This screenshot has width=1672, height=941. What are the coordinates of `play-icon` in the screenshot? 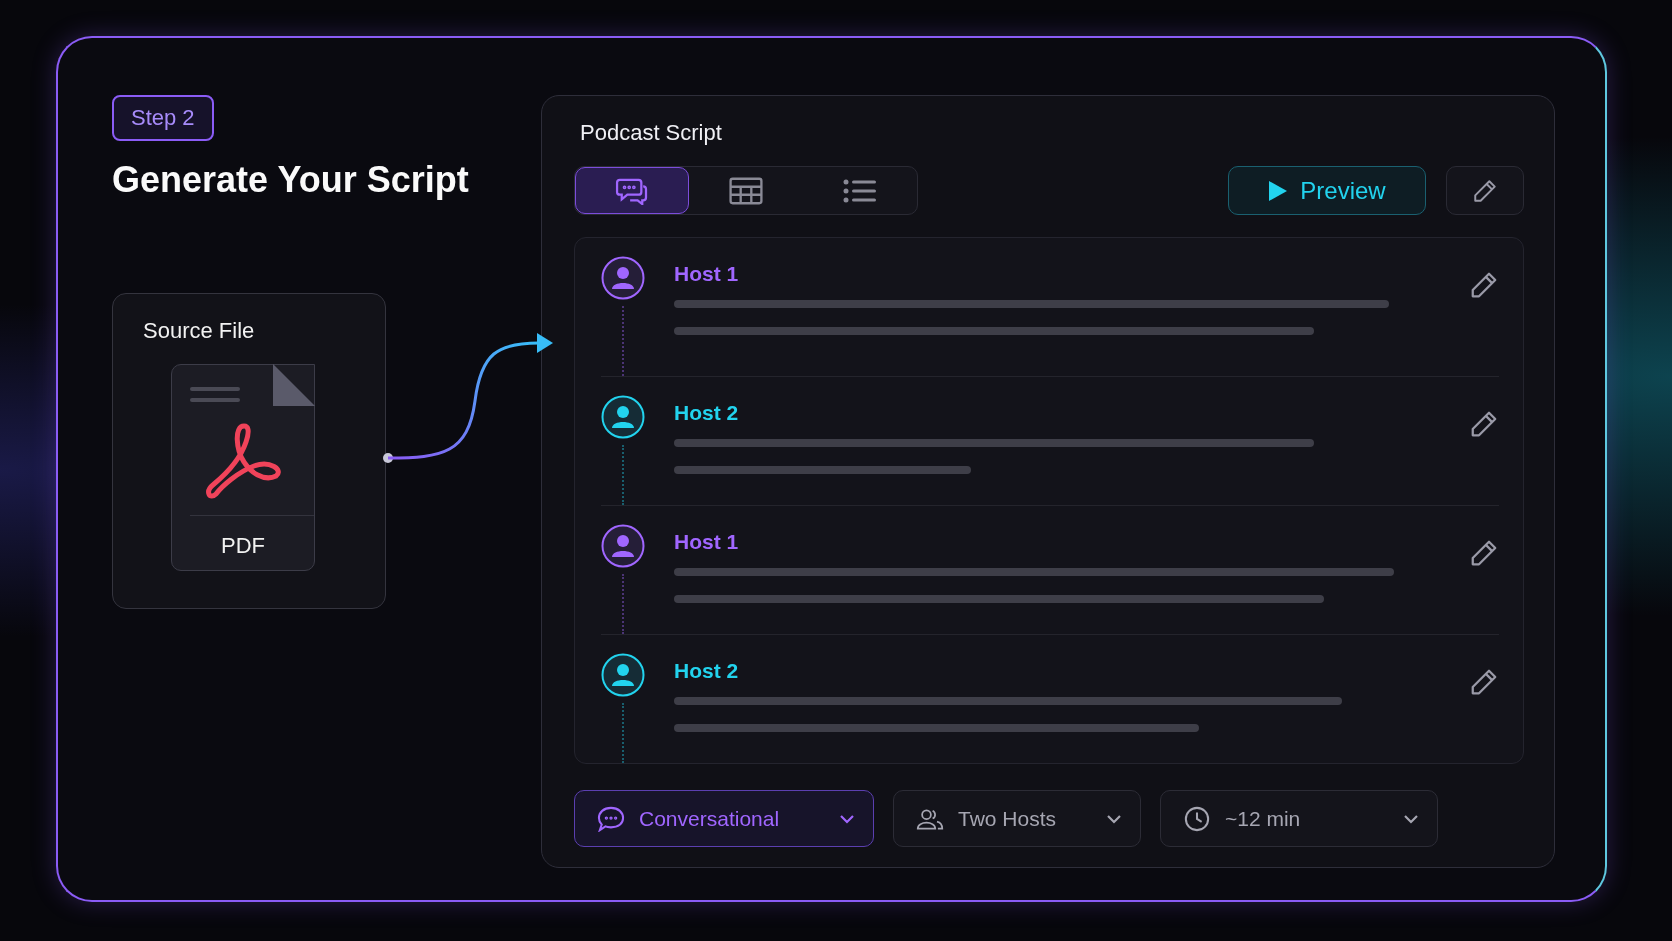 It's located at (1278, 190).